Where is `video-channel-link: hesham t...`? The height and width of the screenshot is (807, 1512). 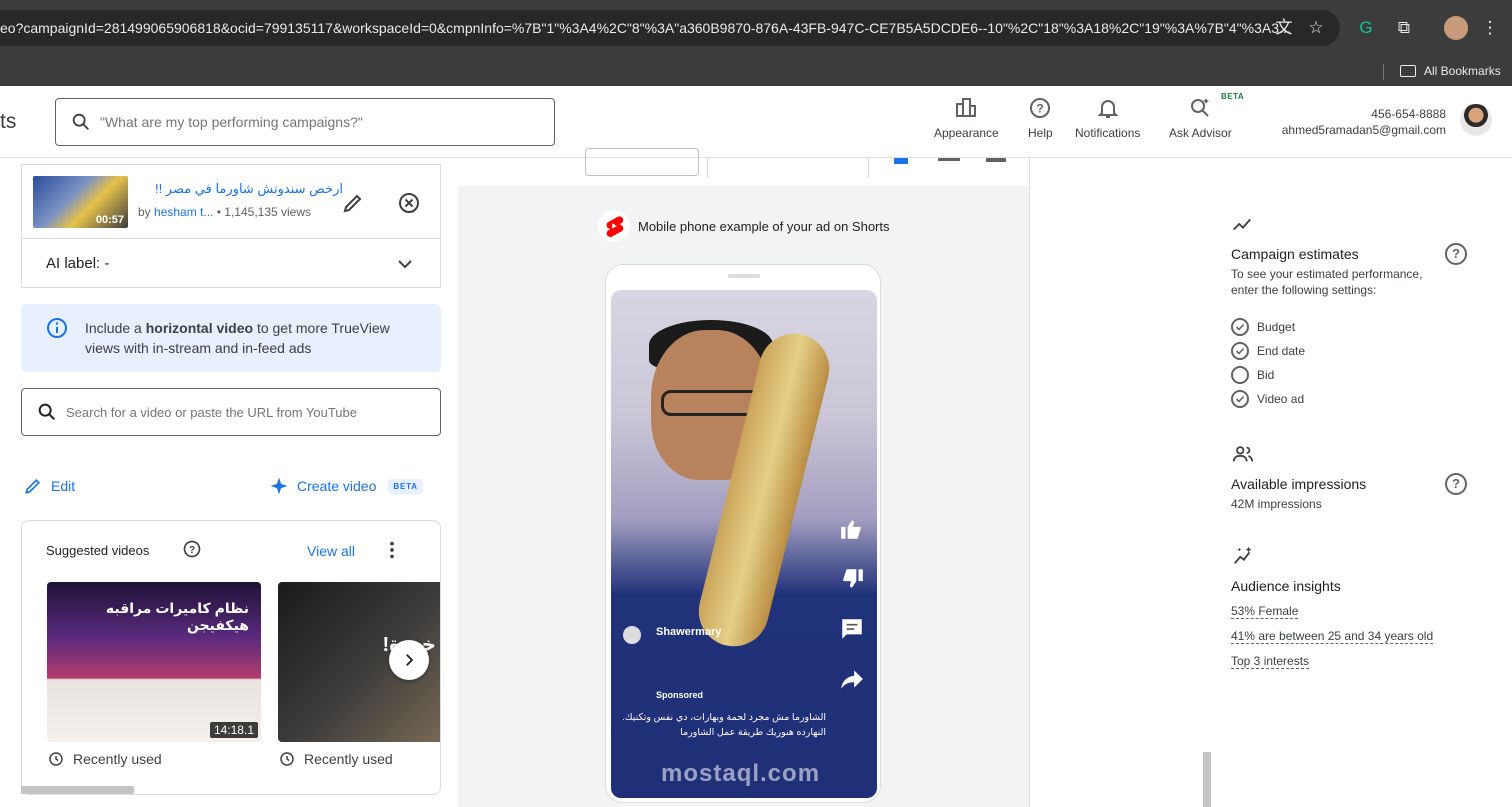
video-channel-link: hesham t... is located at coordinates (183, 212).